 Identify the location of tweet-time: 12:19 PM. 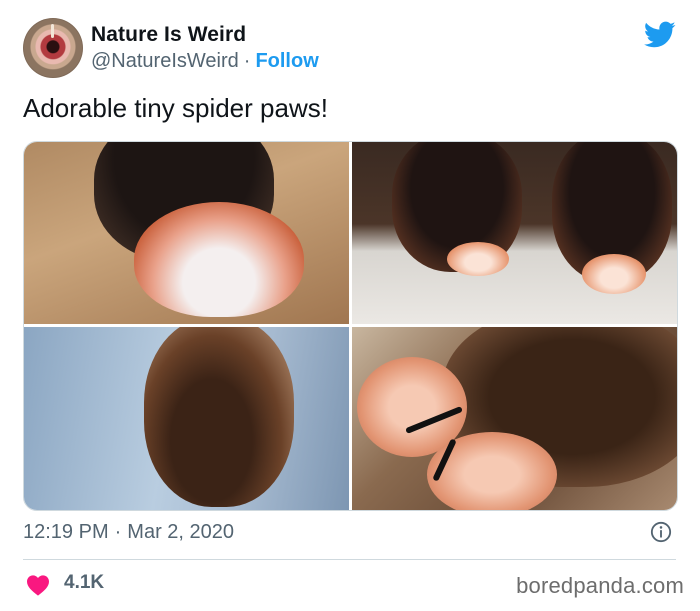
(66, 532).